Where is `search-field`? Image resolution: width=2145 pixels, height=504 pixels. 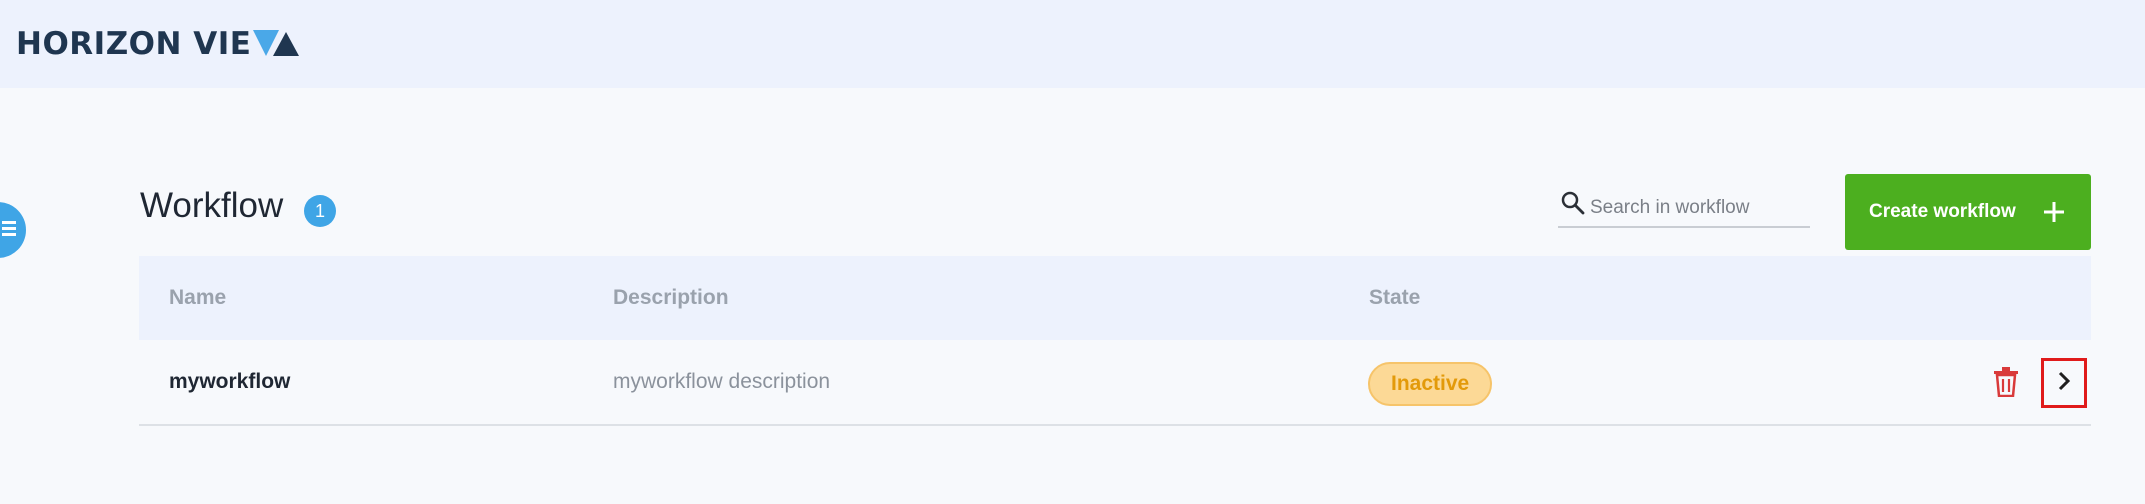
search-field is located at coordinates (1684, 208).